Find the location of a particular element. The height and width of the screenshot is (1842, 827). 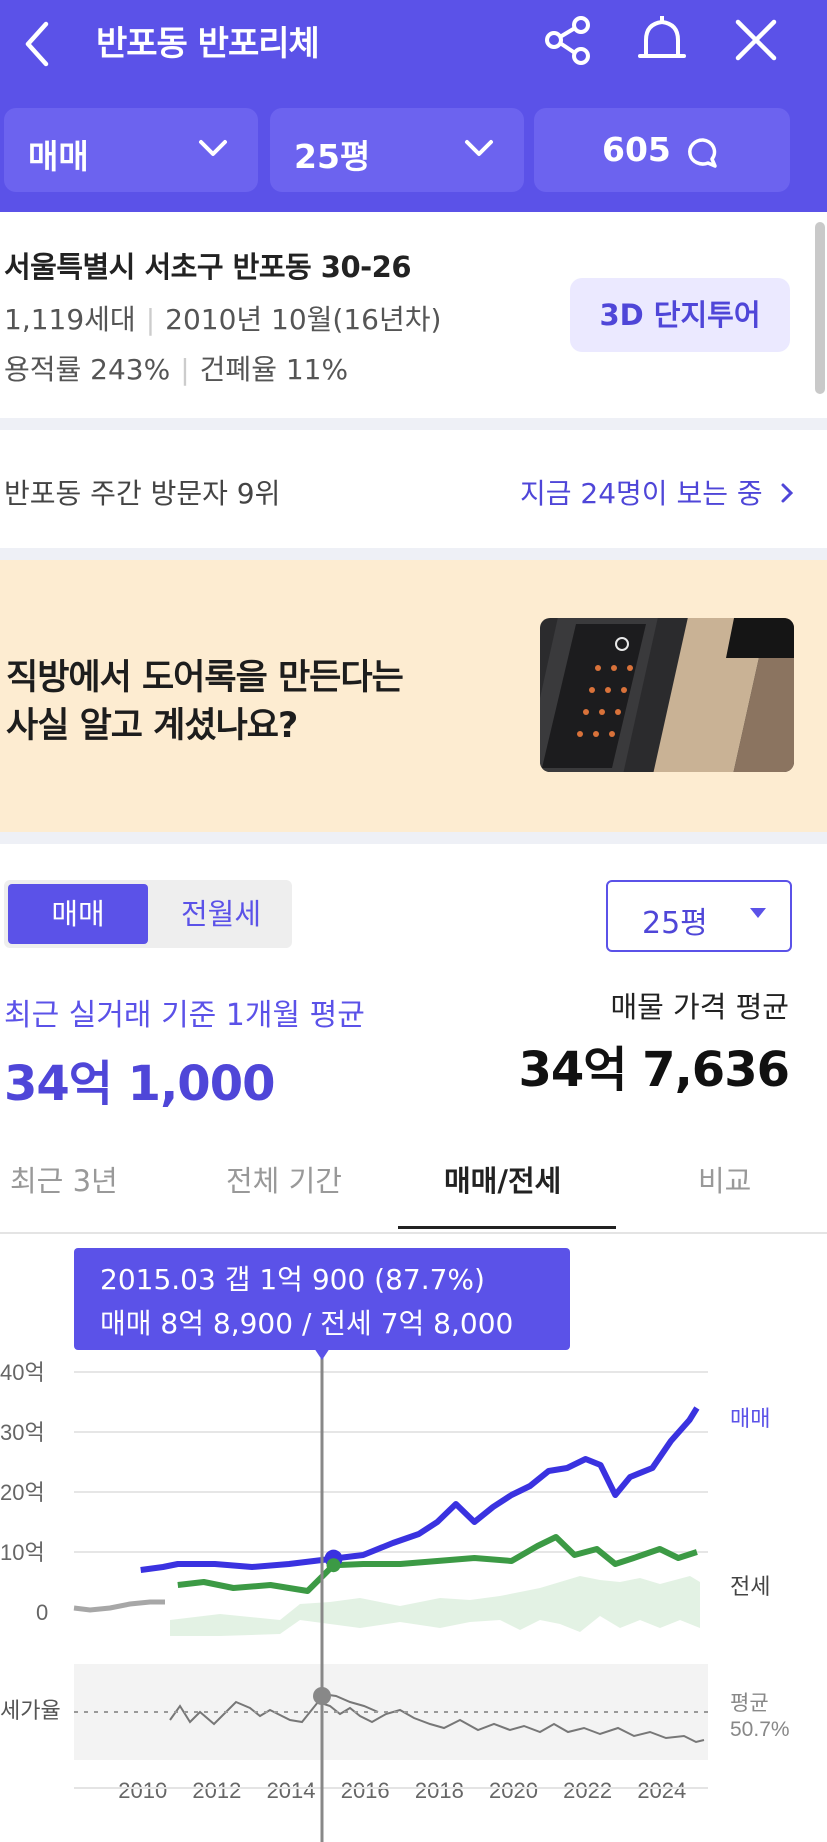

page-title: 반포동 반포리체 is located at coordinates (208, 44).